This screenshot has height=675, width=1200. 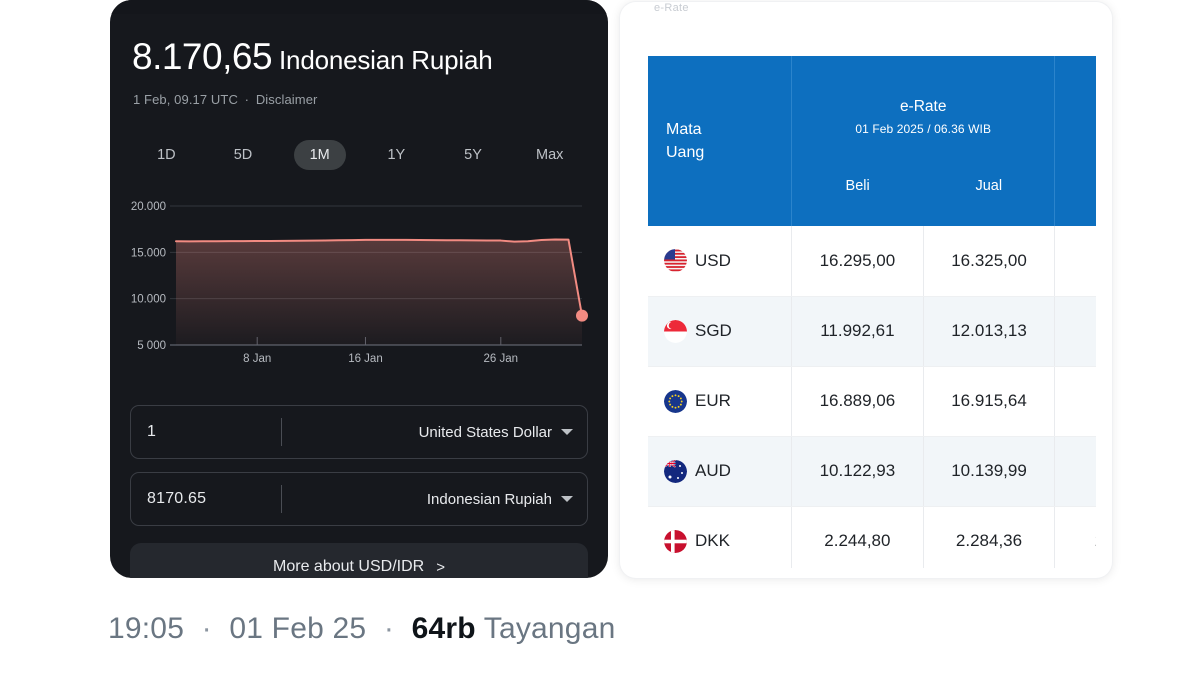 What do you see at coordinates (166, 155) in the screenshot?
I see `range-tab-1d: 1D` at bounding box center [166, 155].